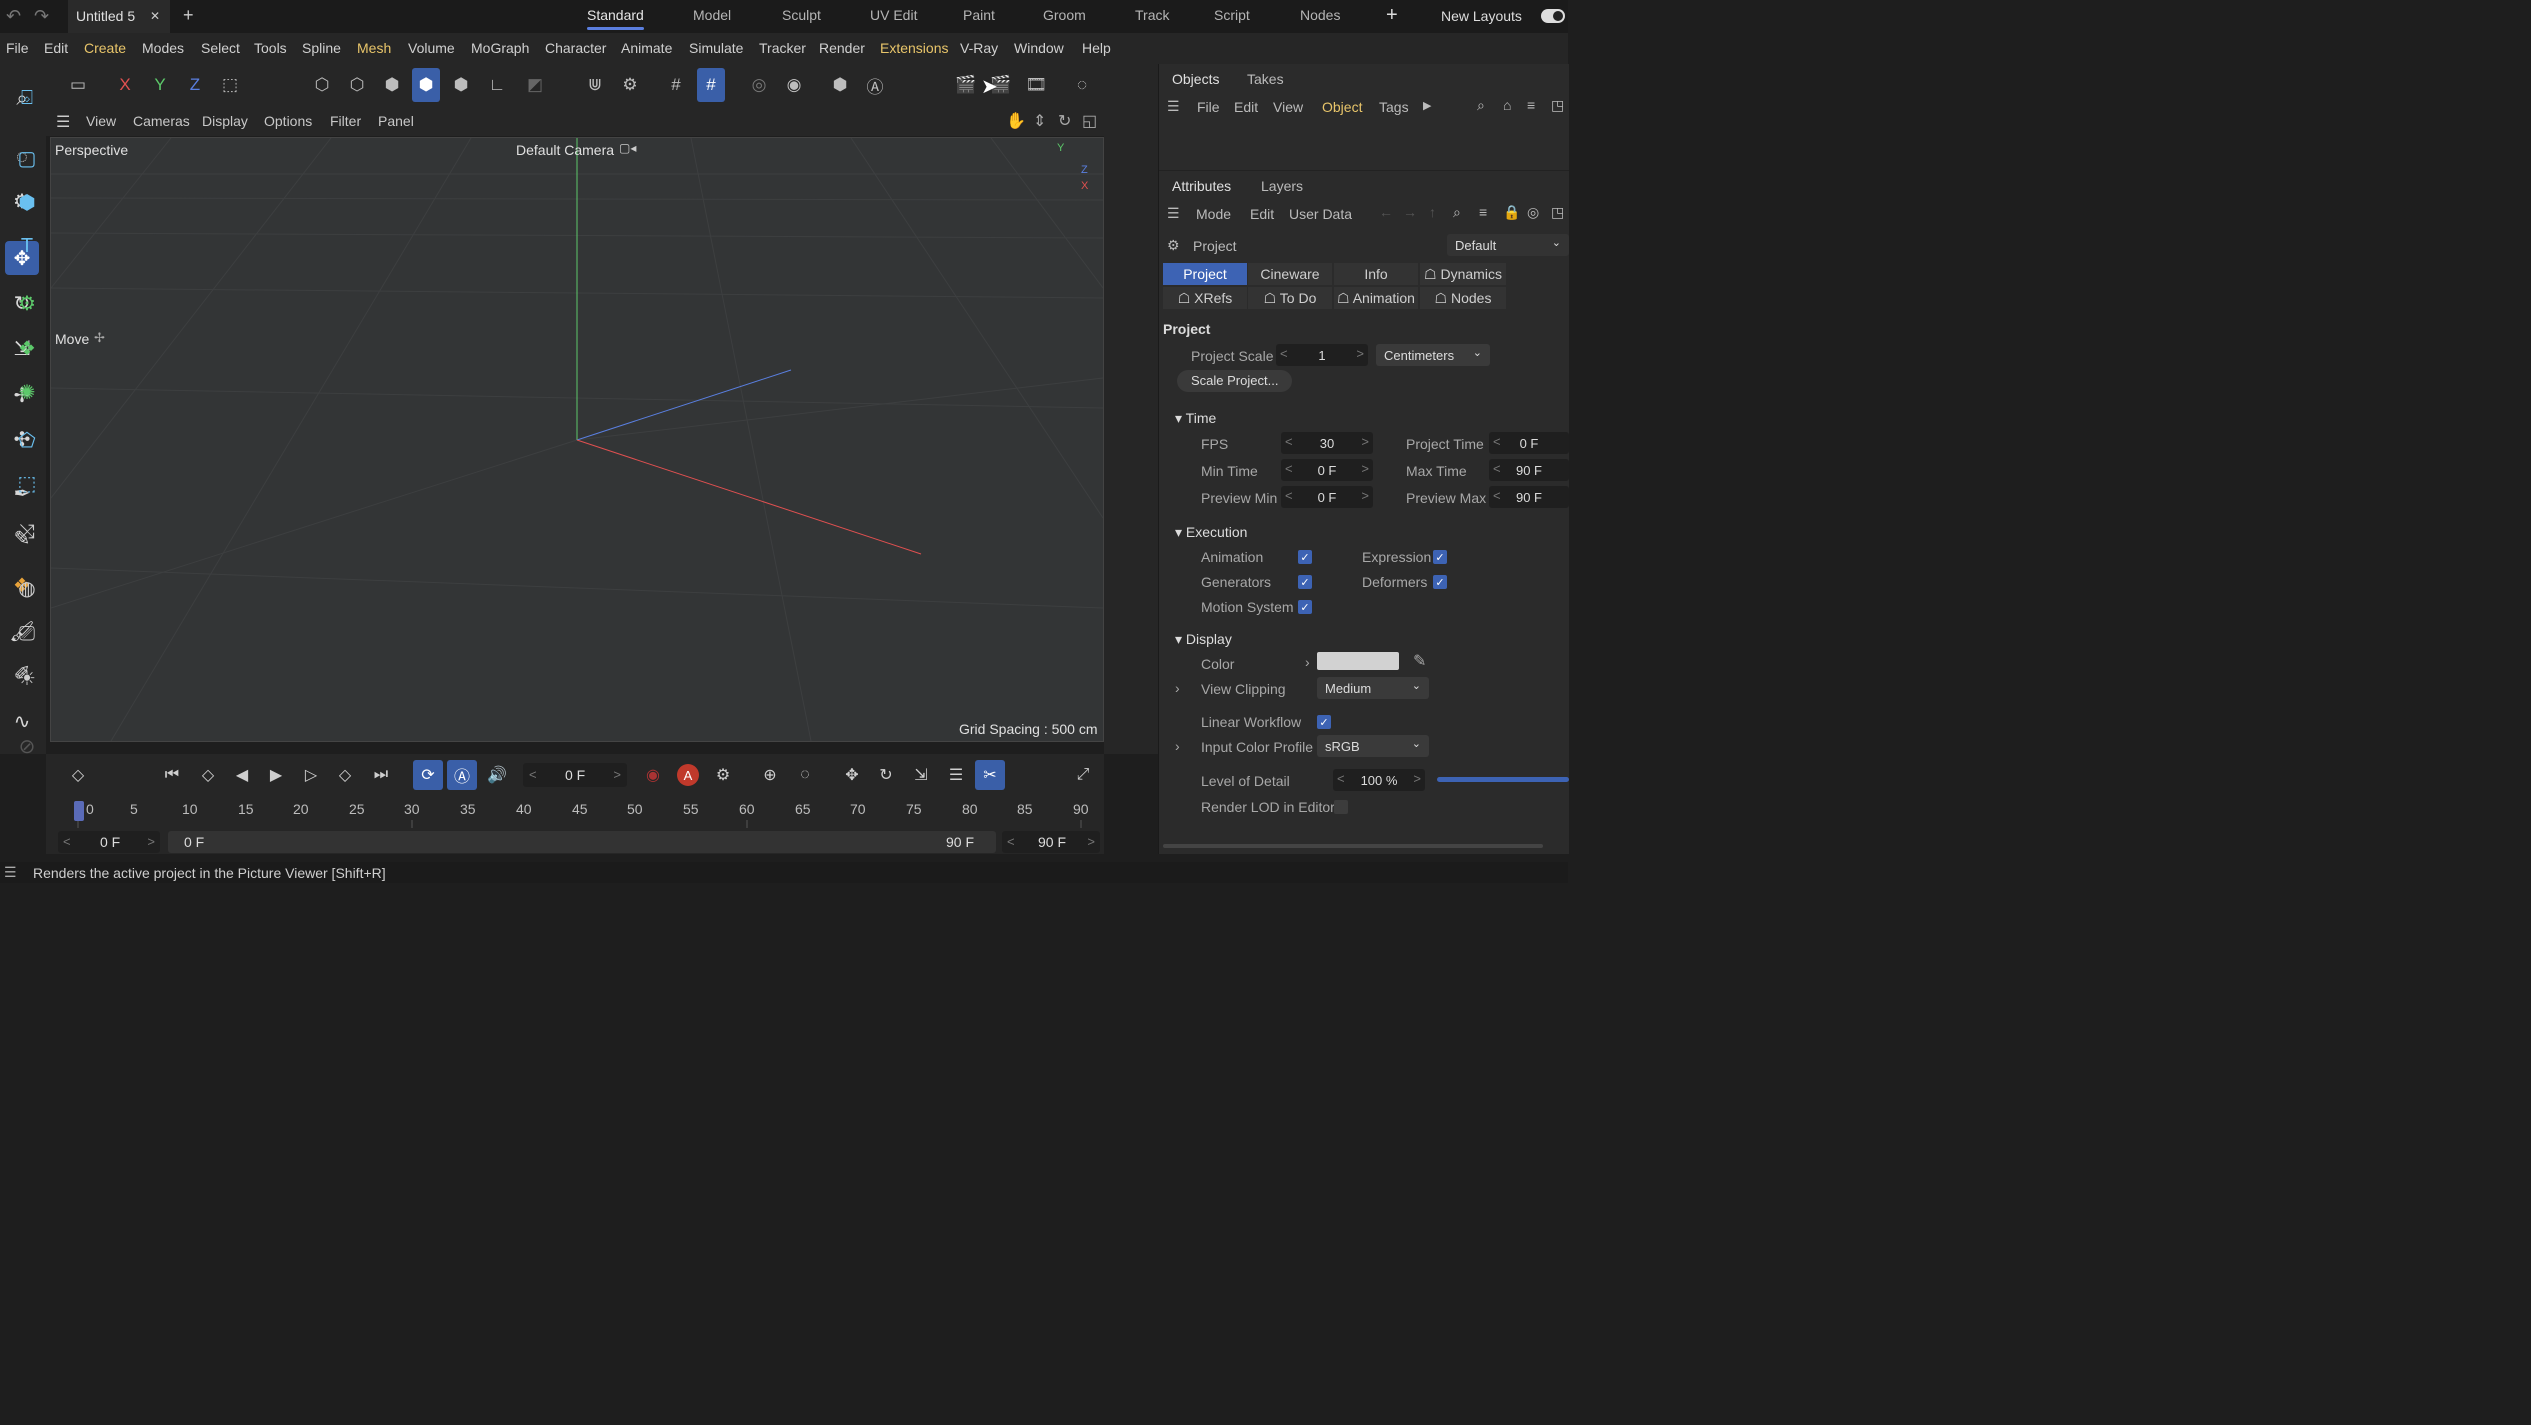 Image resolution: width=2531 pixels, height=1425 pixels. What do you see at coordinates (653, 775) in the screenshot?
I see `record-icon: ◉` at bounding box center [653, 775].